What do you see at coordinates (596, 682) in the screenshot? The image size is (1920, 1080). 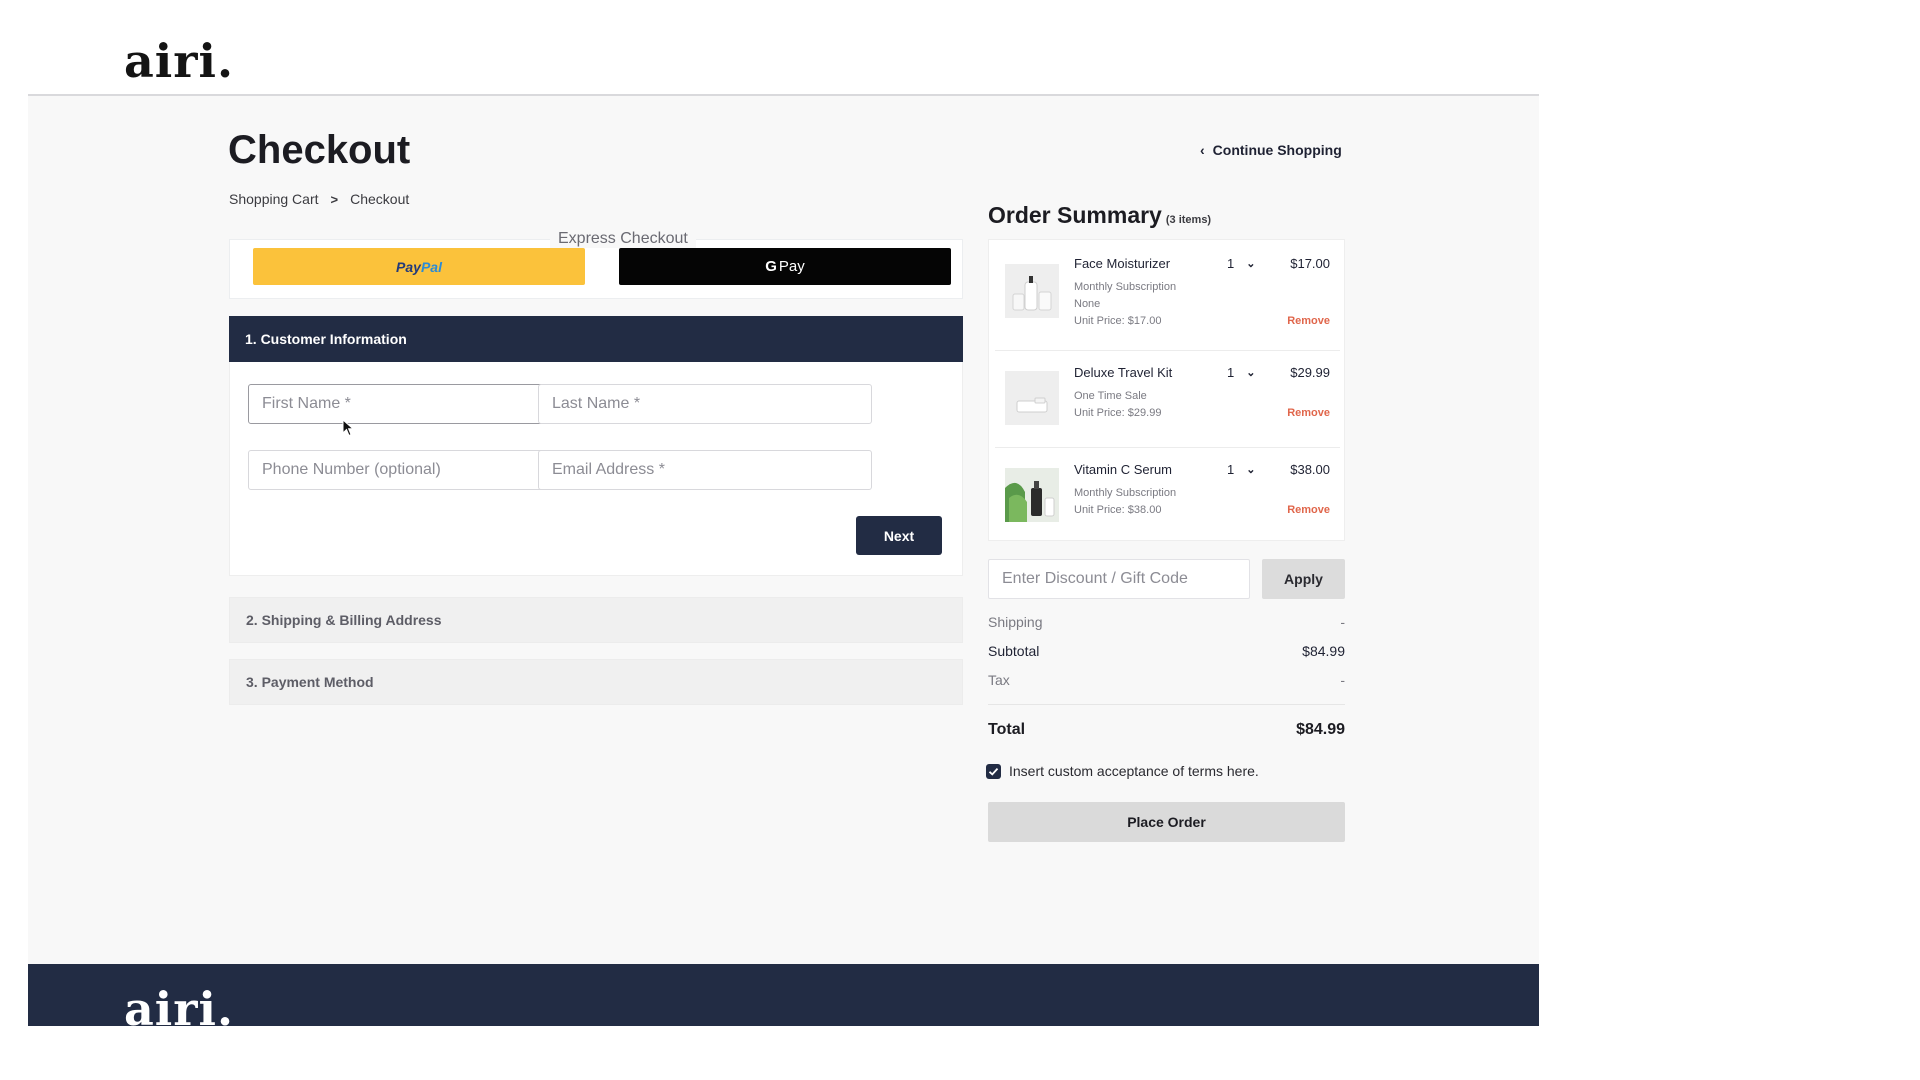 I see `payment-method-section: 3. Payment Method` at bounding box center [596, 682].